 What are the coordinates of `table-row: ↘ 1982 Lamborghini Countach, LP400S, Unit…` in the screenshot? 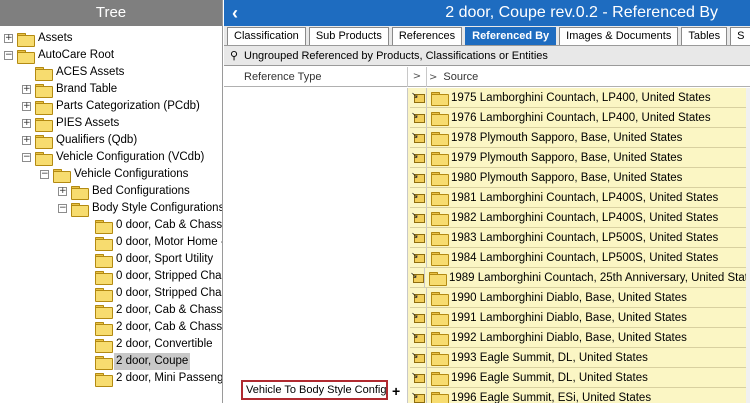 It's located at (580, 217).